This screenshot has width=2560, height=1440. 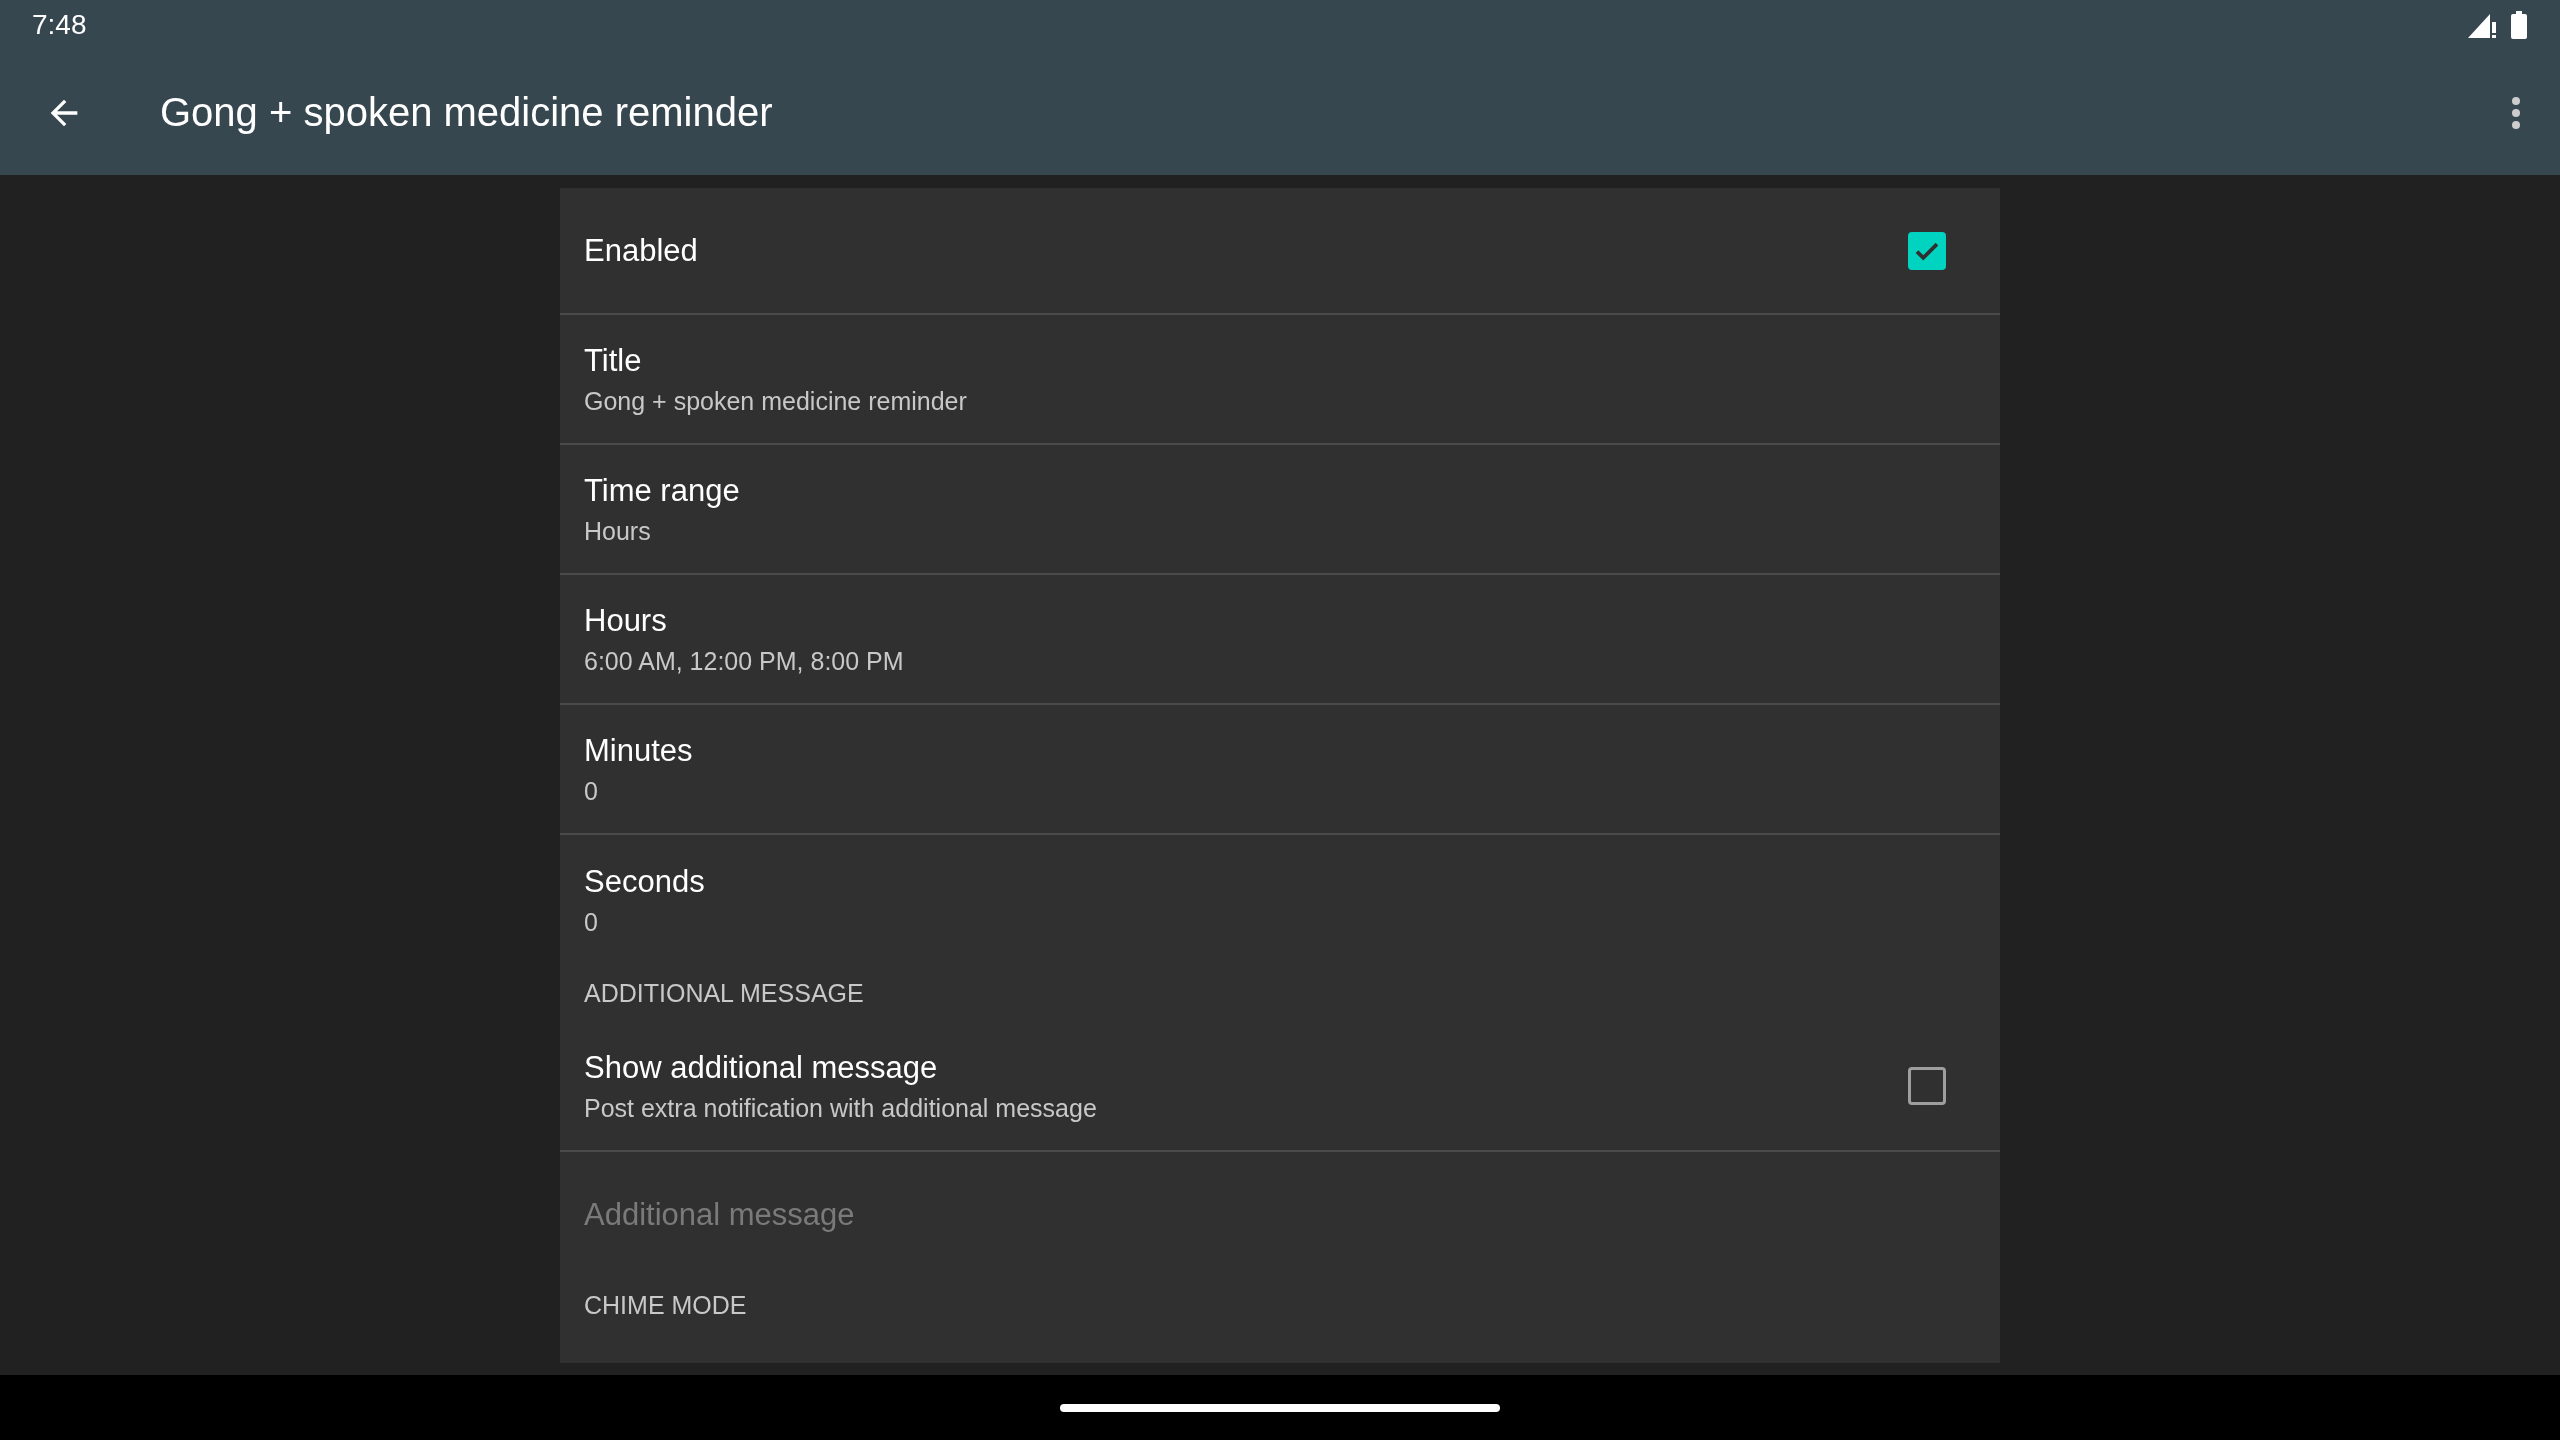 I want to click on section-header: ADDITIONAL MESSAGE, so click(x=724, y=993).